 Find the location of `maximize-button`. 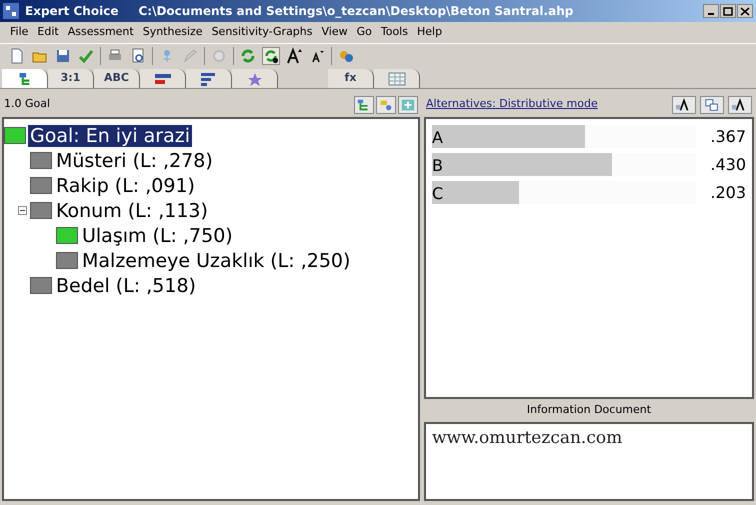

maximize-button is located at coordinates (728, 11).